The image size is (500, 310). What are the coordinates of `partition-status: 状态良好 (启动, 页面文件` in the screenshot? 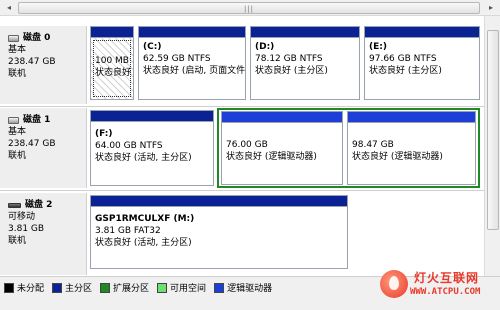 It's located at (194, 71).